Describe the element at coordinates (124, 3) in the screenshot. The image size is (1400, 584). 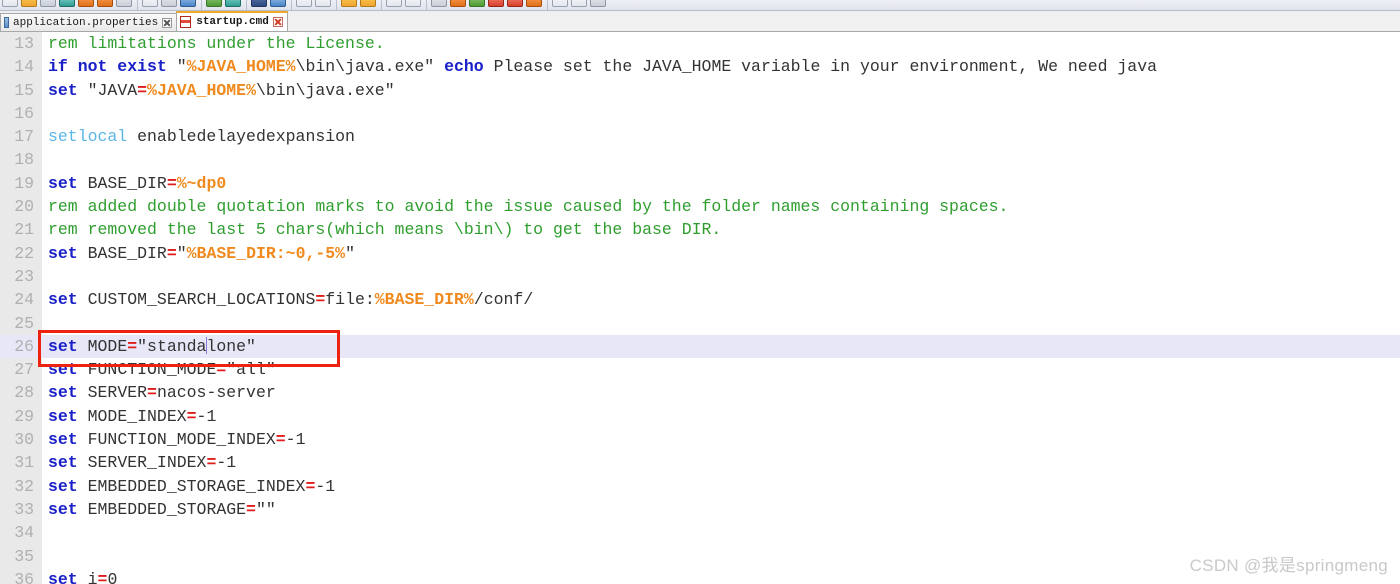
I see `print-icon` at that location.